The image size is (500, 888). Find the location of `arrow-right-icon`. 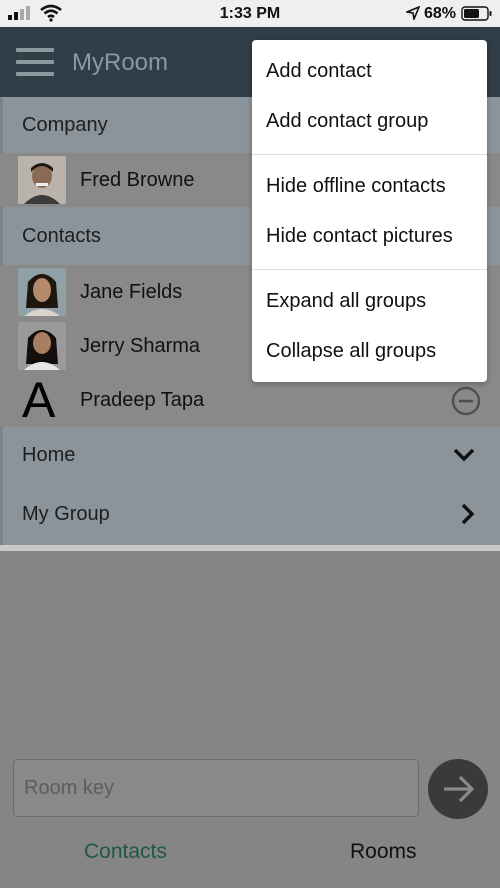

arrow-right-icon is located at coordinates (459, 789).